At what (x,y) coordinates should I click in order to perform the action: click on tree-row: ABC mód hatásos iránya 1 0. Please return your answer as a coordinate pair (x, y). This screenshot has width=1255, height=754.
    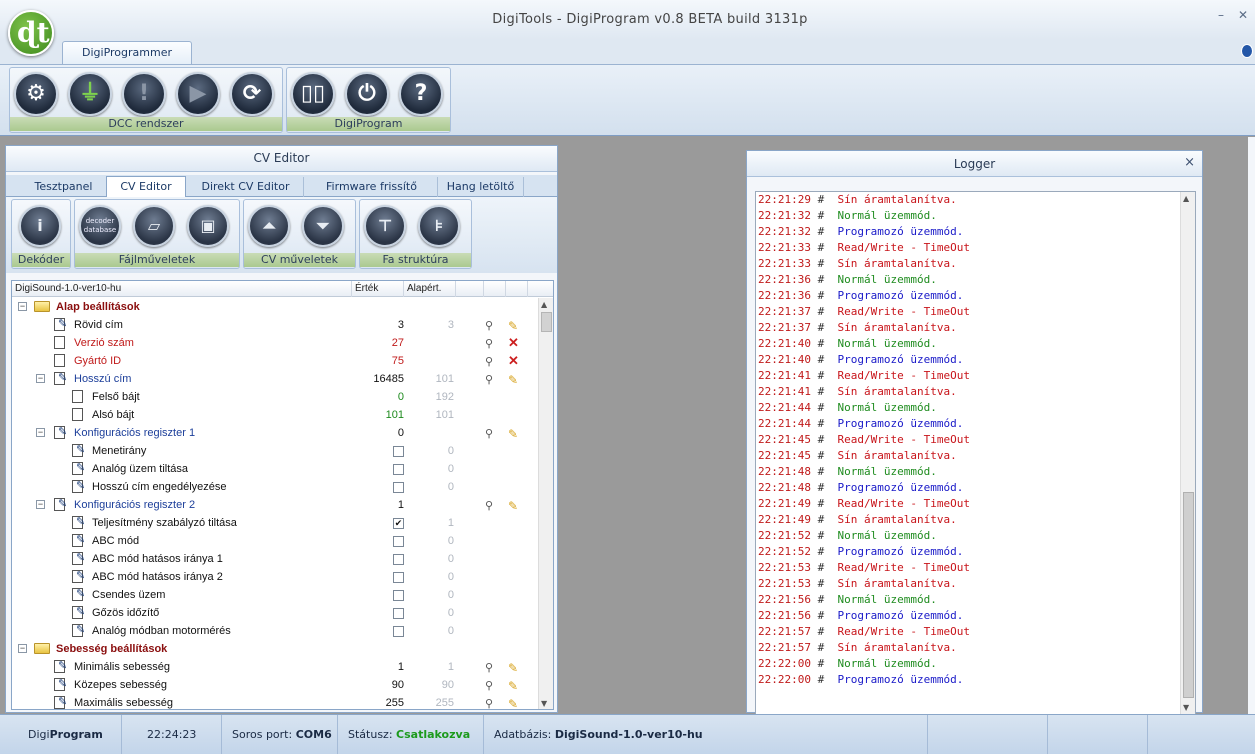
    Looking at the image, I should click on (275, 558).